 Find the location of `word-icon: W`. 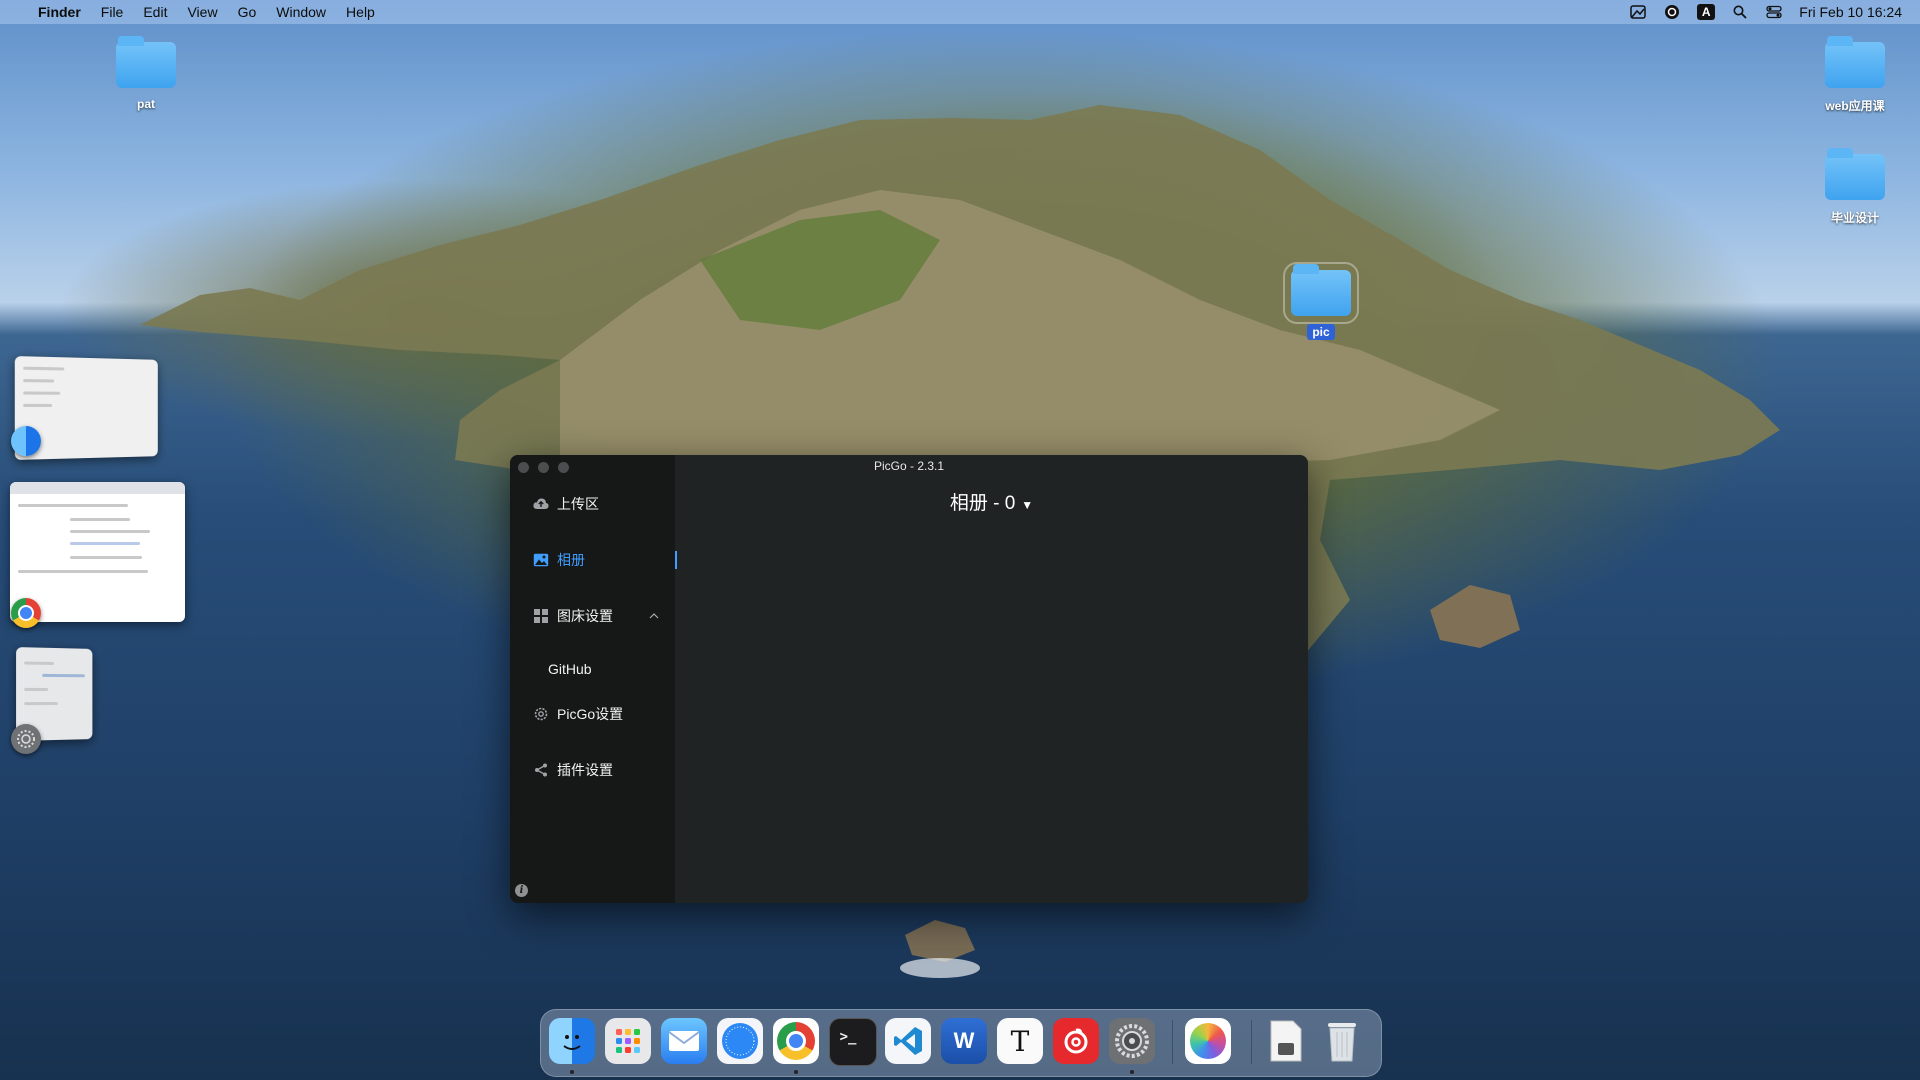

word-icon: W is located at coordinates (964, 1041).